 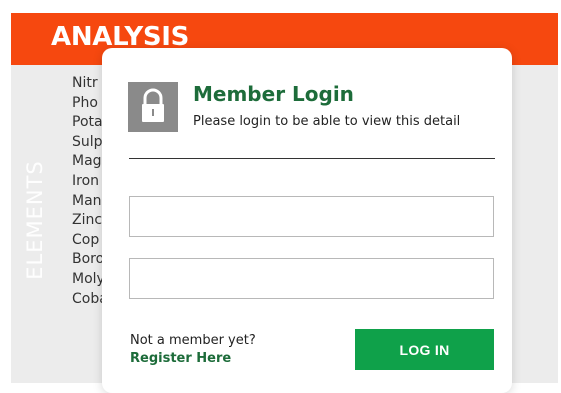 I want to click on register-link: Register Here, so click(x=180, y=358).